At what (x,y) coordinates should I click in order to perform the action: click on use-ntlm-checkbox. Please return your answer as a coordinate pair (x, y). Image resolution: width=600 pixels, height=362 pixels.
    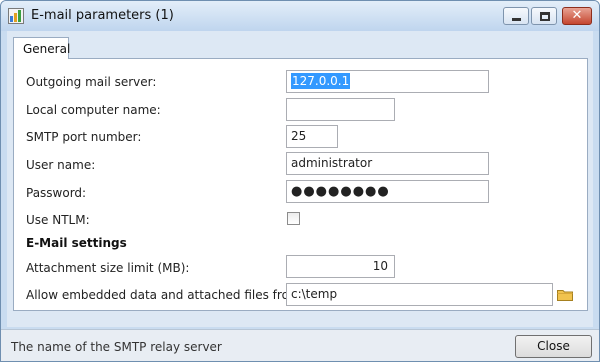
    Looking at the image, I should click on (293, 218).